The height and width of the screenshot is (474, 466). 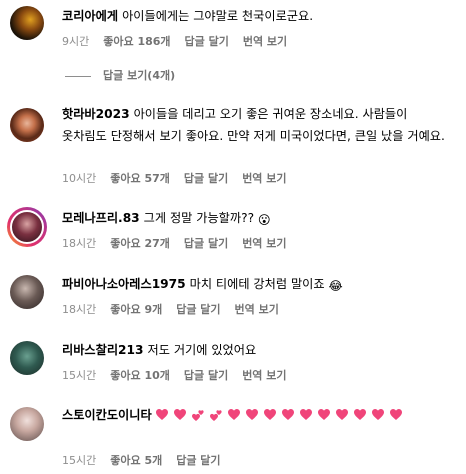 What do you see at coordinates (202, 350) in the screenshot?
I see `comment-text: 저도 거기에 있었어요` at bounding box center [202, 350].